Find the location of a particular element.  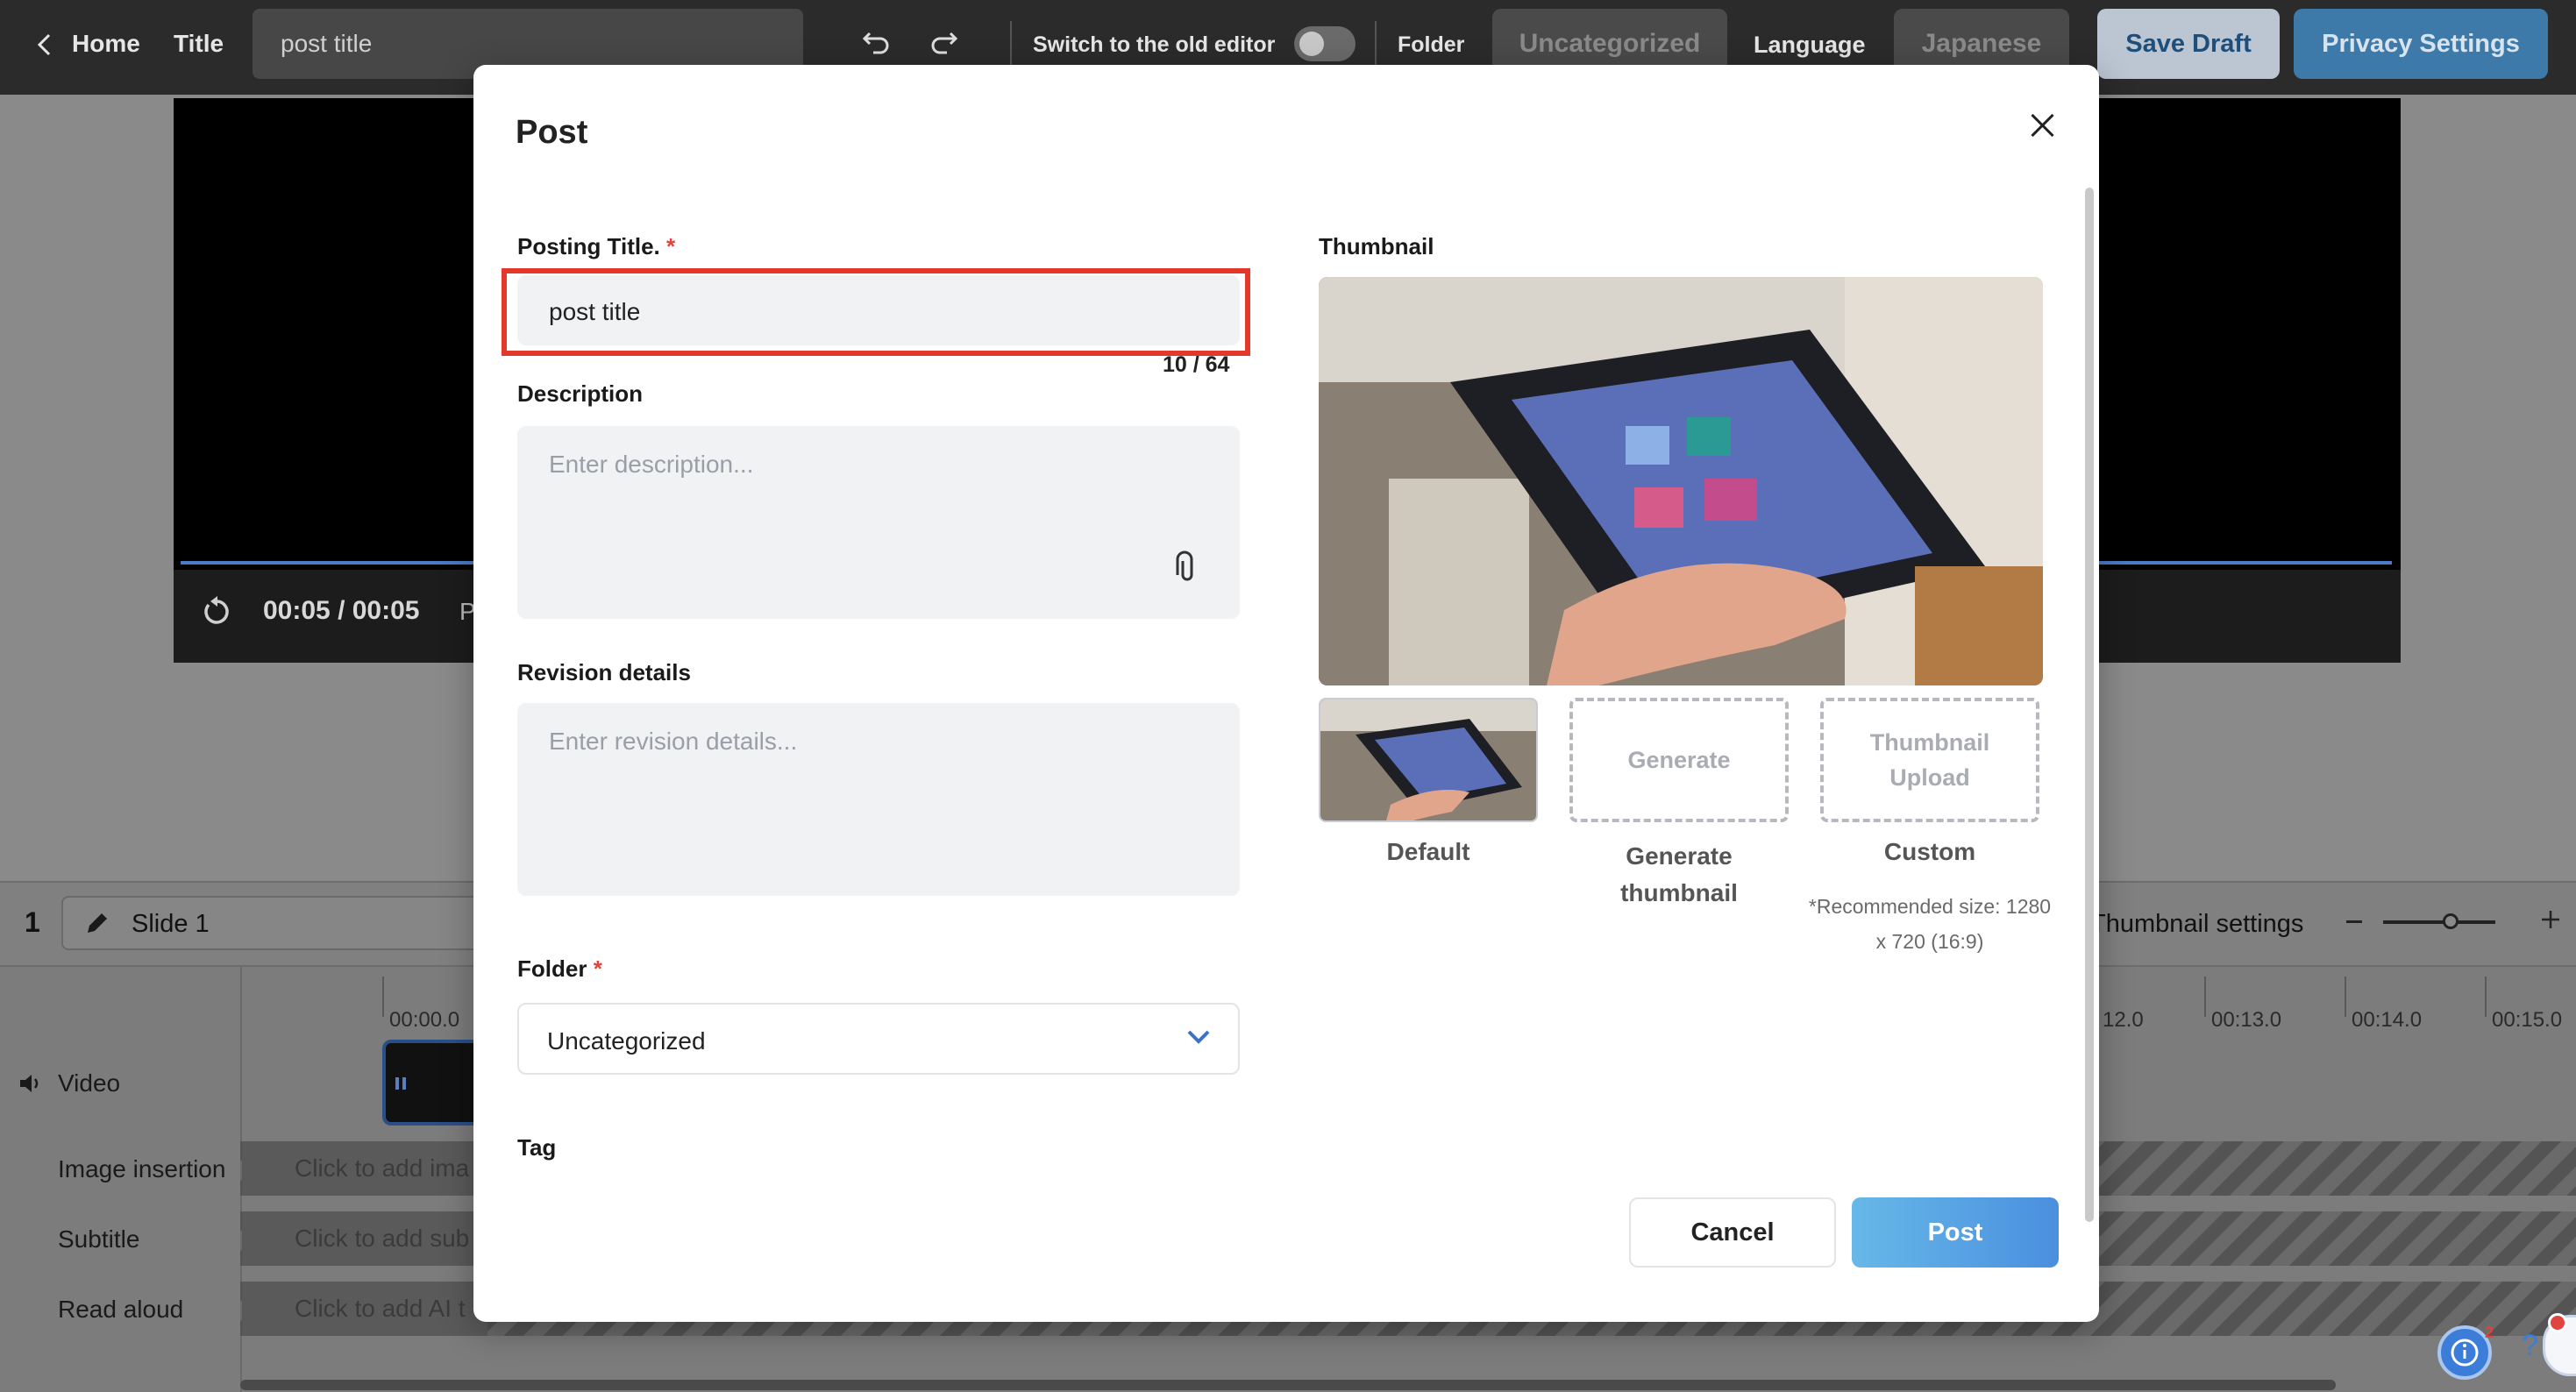

zoom-out-icon is located at coordinates (2354, 921).